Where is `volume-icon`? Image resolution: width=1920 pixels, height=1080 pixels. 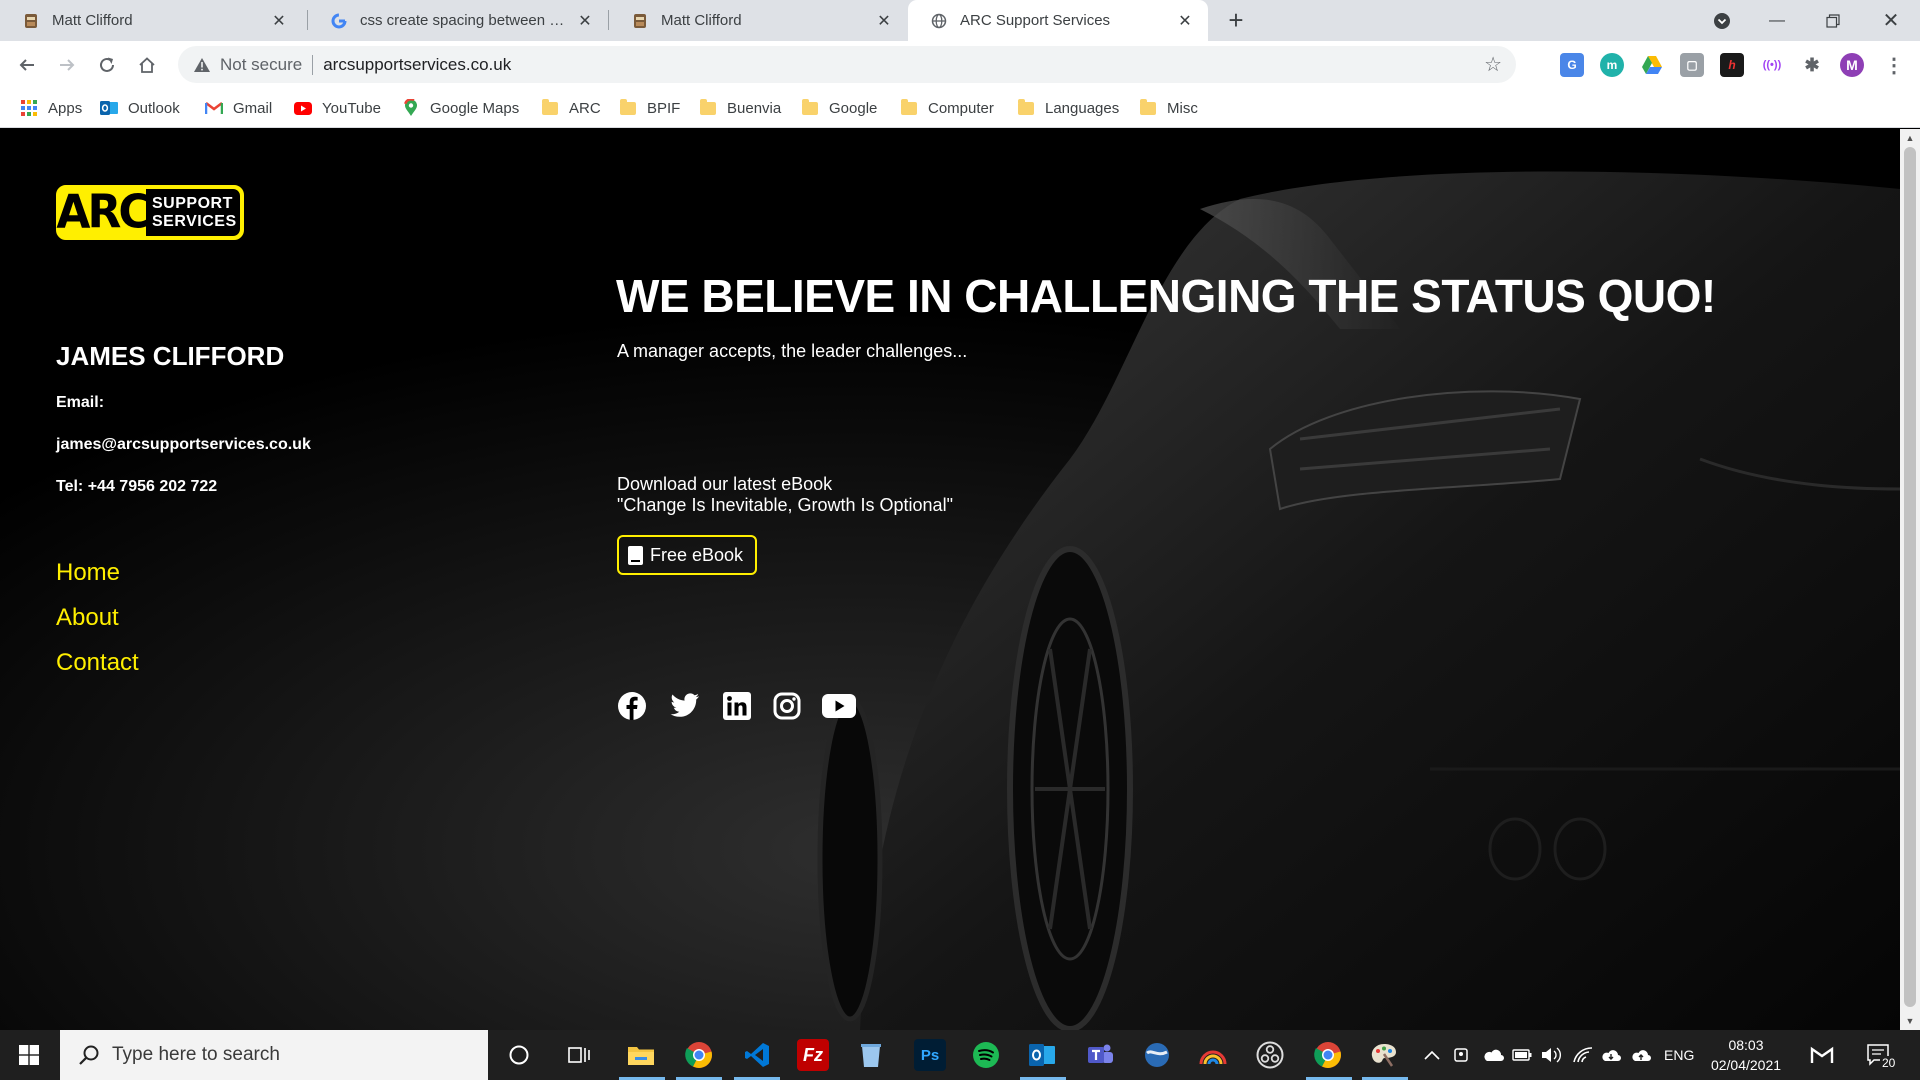 volume-icon is located at coordinates (1551, 1055).